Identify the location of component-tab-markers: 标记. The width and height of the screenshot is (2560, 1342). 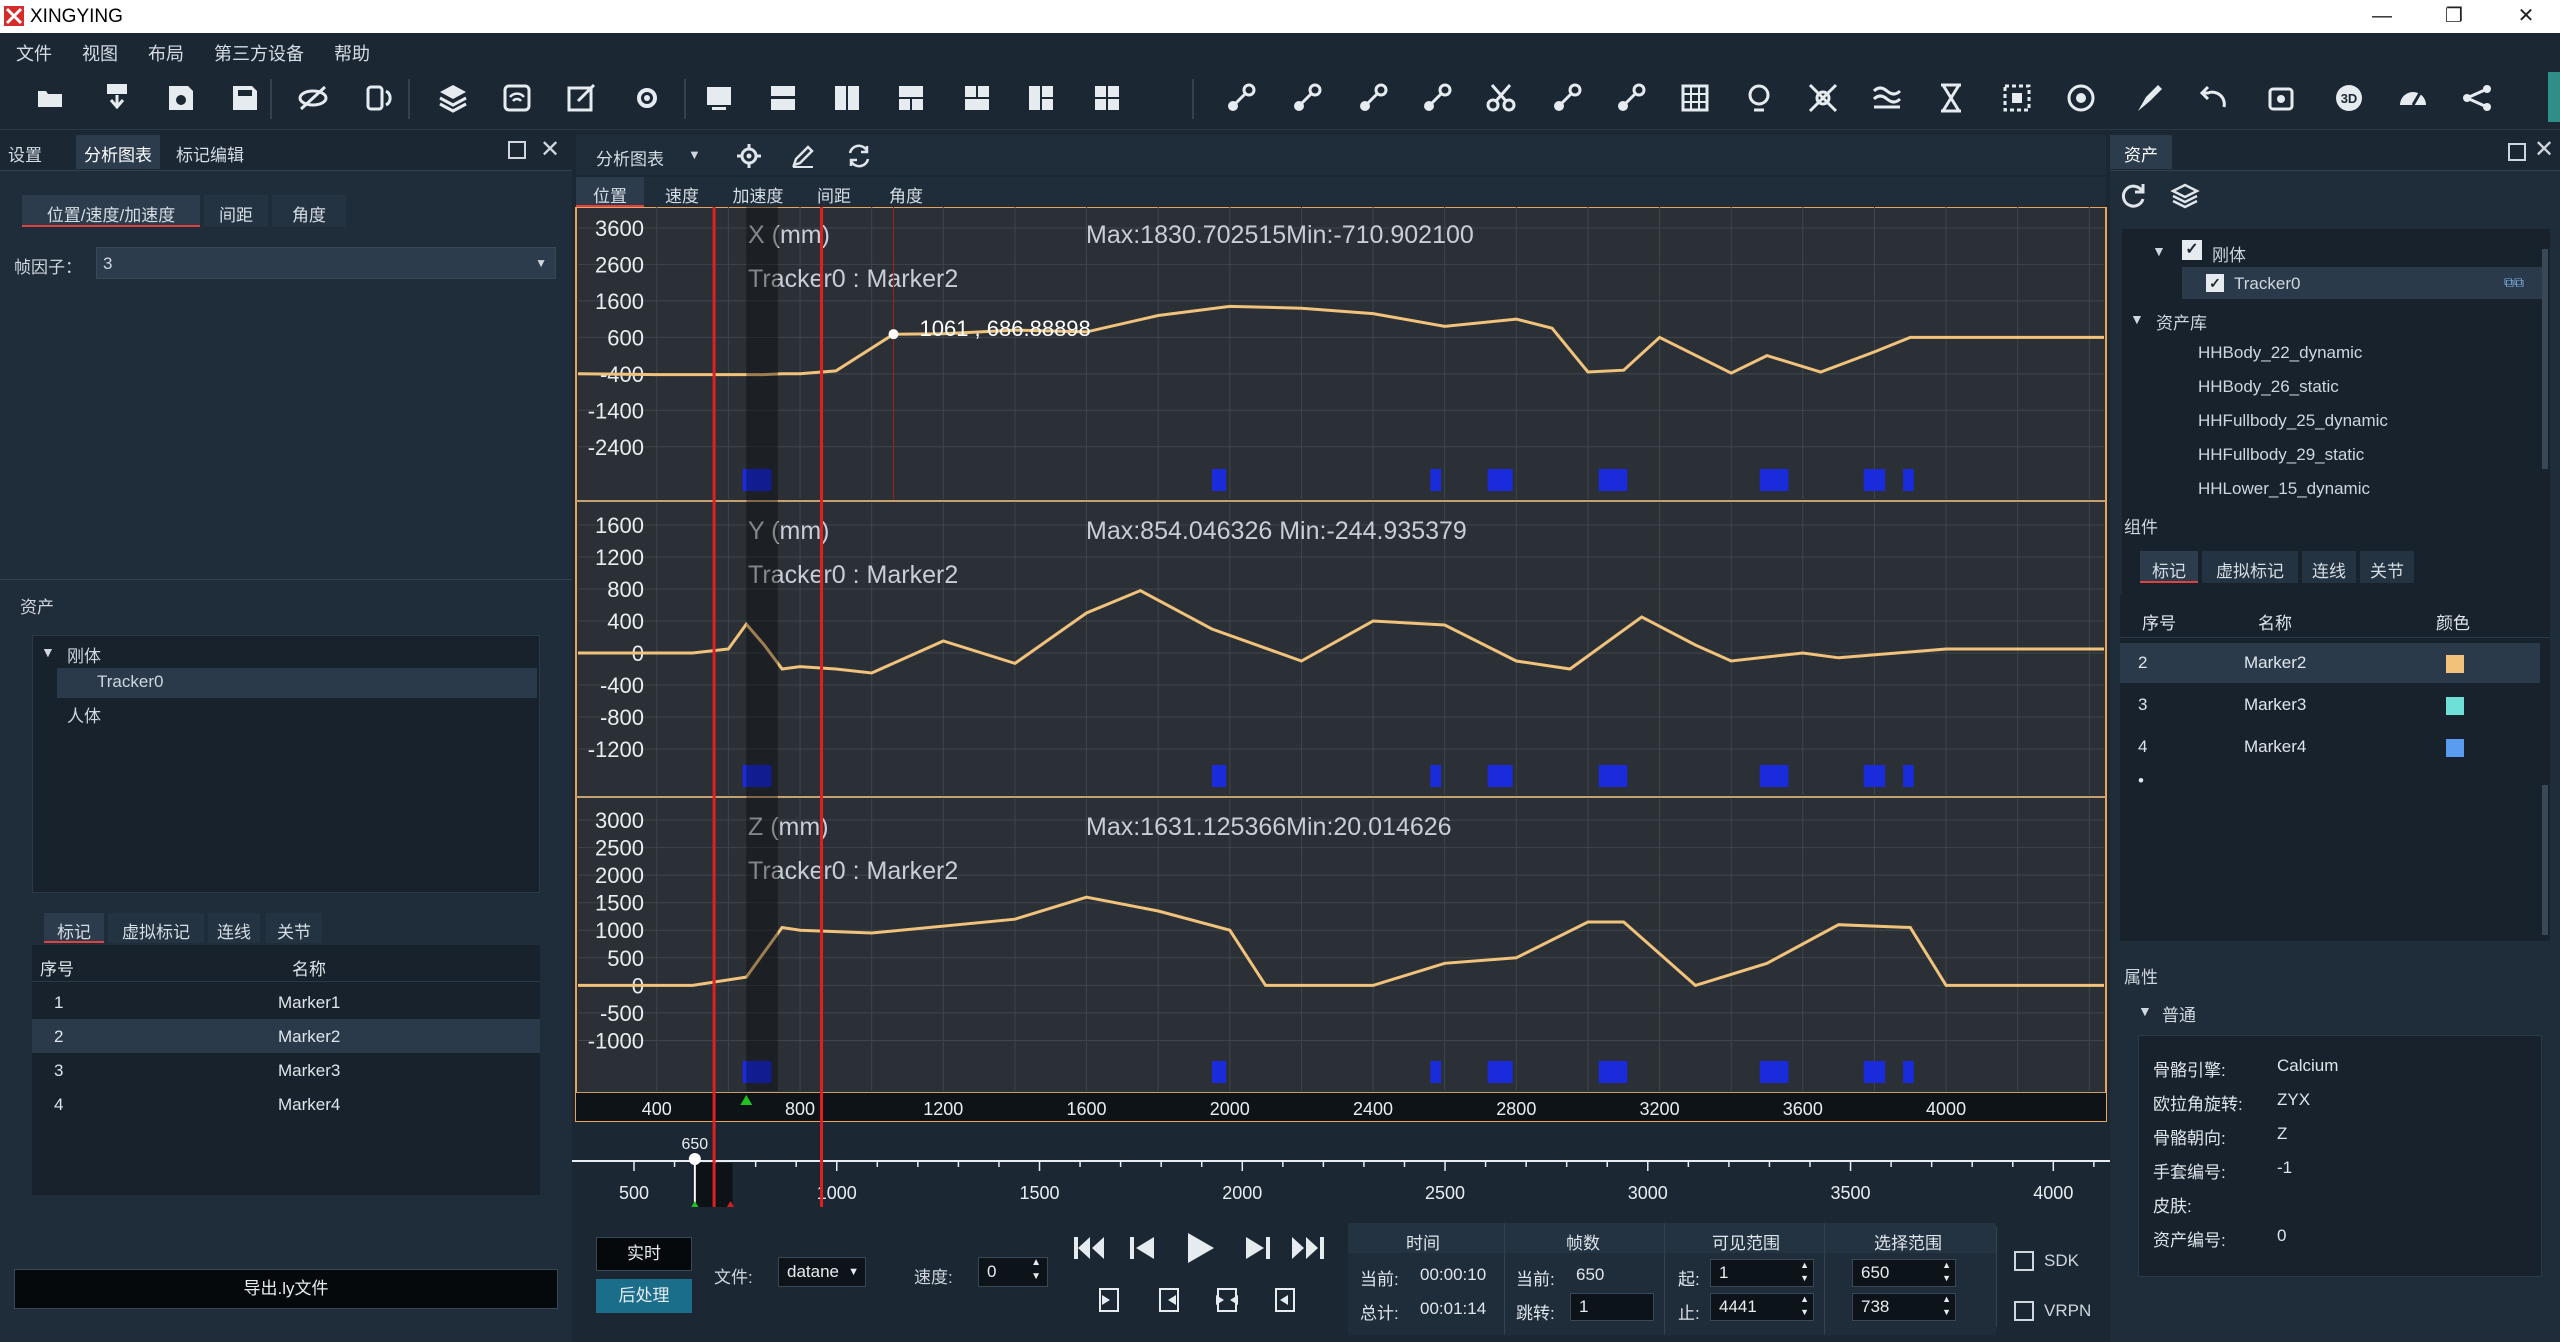
(2169, 567).